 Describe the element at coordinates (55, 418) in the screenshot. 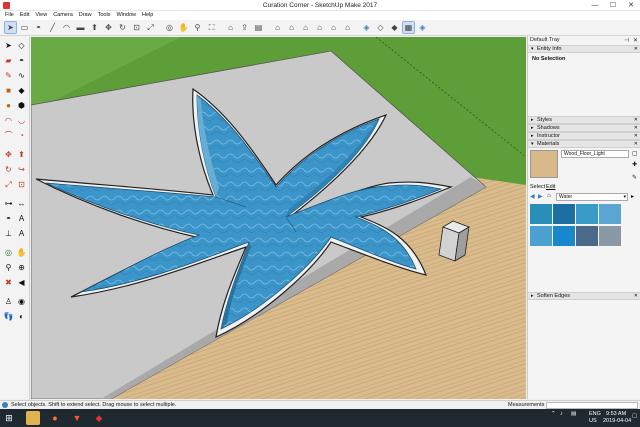

I see `firefox-icon: ●` at that location.